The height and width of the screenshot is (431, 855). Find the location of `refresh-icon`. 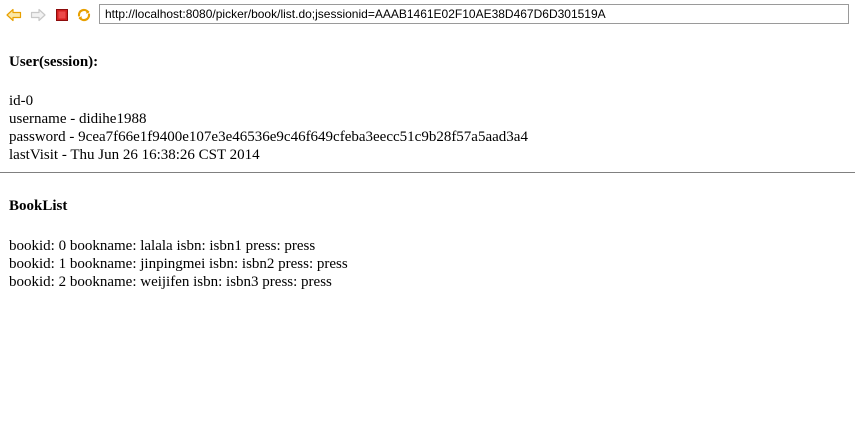

refresh-icon is located at coordinates (84, 15).